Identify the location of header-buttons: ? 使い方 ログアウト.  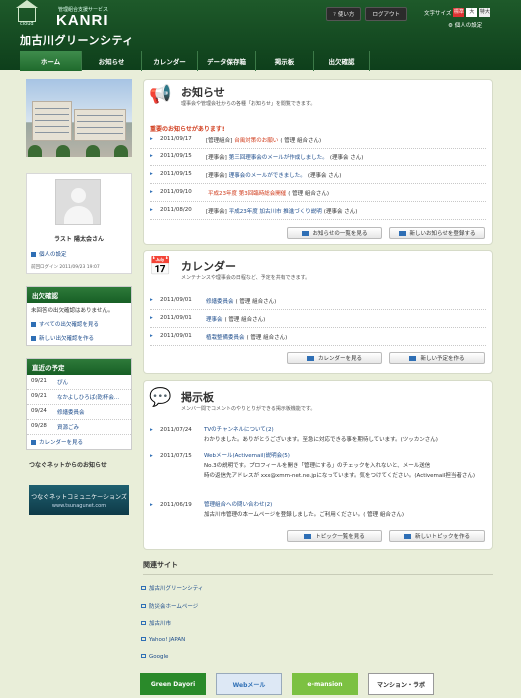
(366, 14).